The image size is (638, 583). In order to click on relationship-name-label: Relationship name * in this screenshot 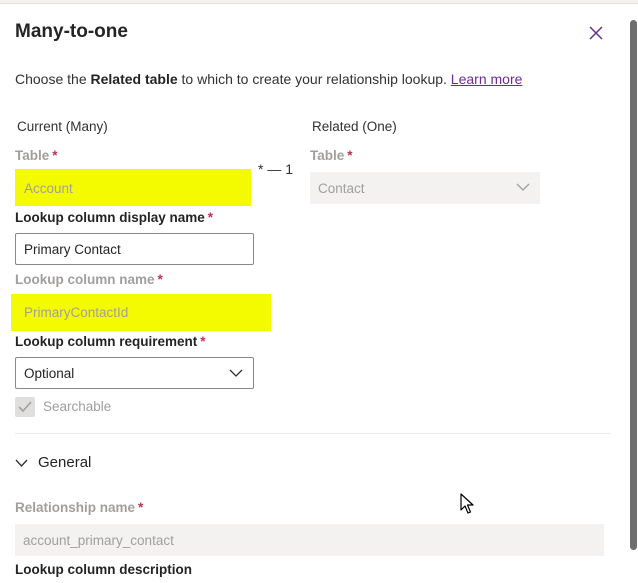, I will do `click(79, 507)`.